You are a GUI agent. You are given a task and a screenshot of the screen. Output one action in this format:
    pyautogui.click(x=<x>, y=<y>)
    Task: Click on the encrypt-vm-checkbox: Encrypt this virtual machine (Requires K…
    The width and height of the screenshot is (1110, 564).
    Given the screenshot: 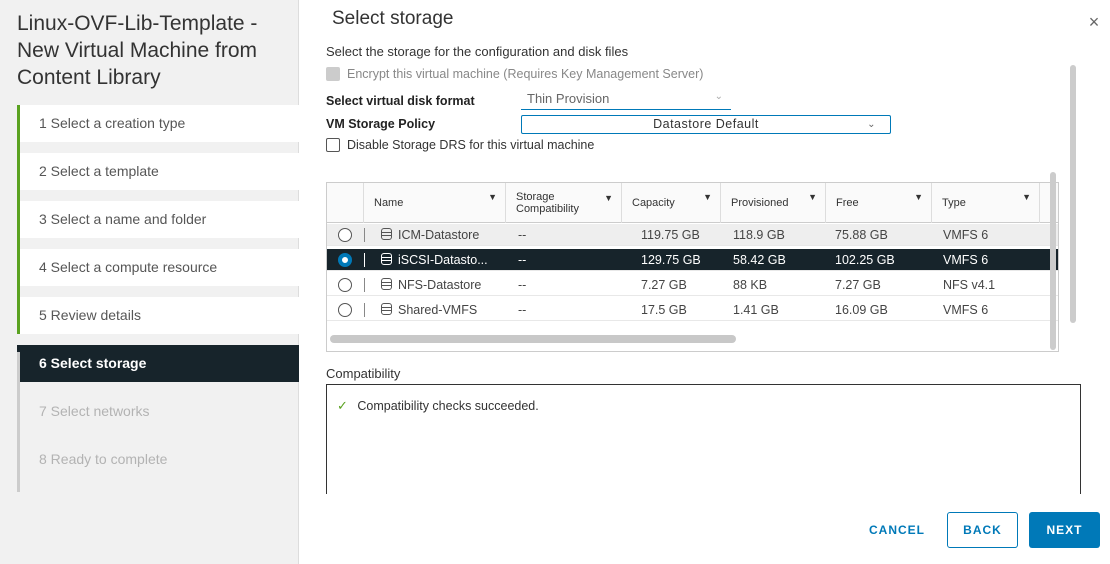 What is the action you would take?
    pyautogui.click(x=514, y=74)
    